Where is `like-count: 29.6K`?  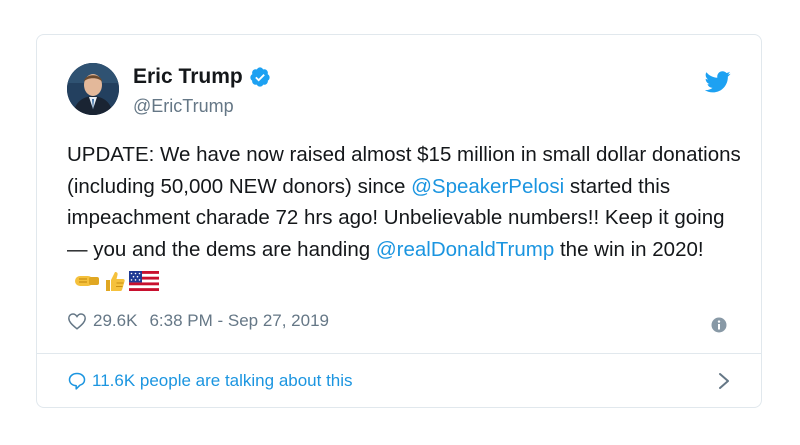
like-count: 29.6K is located at coordinates (115, 321).